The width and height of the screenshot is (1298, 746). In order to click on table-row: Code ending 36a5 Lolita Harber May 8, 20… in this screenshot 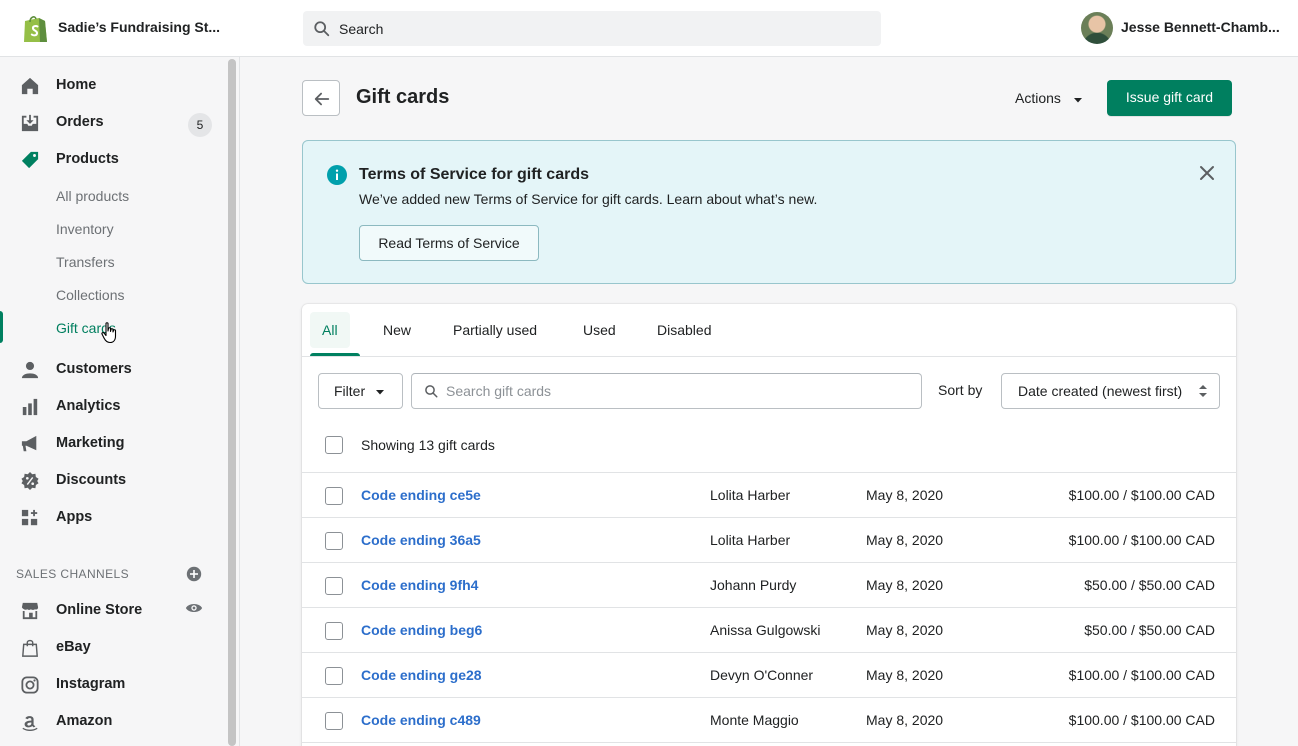, I will do `click(769, 540)`.